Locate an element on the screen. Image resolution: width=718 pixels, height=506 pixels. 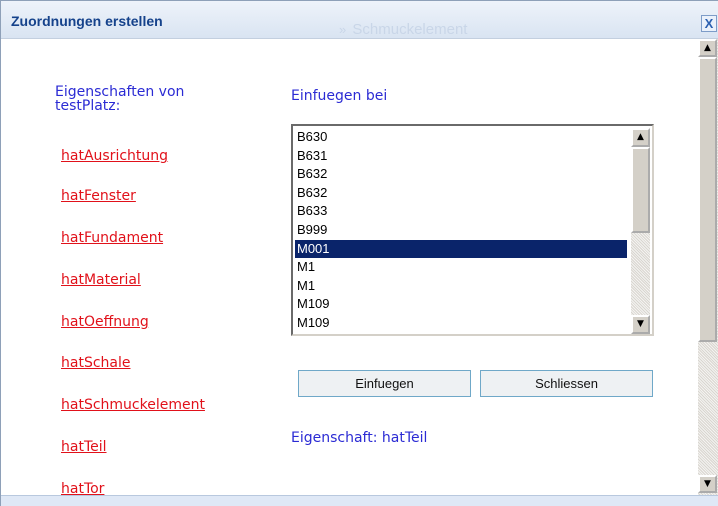
list-option: B999 is located at coordinates (461, 230).